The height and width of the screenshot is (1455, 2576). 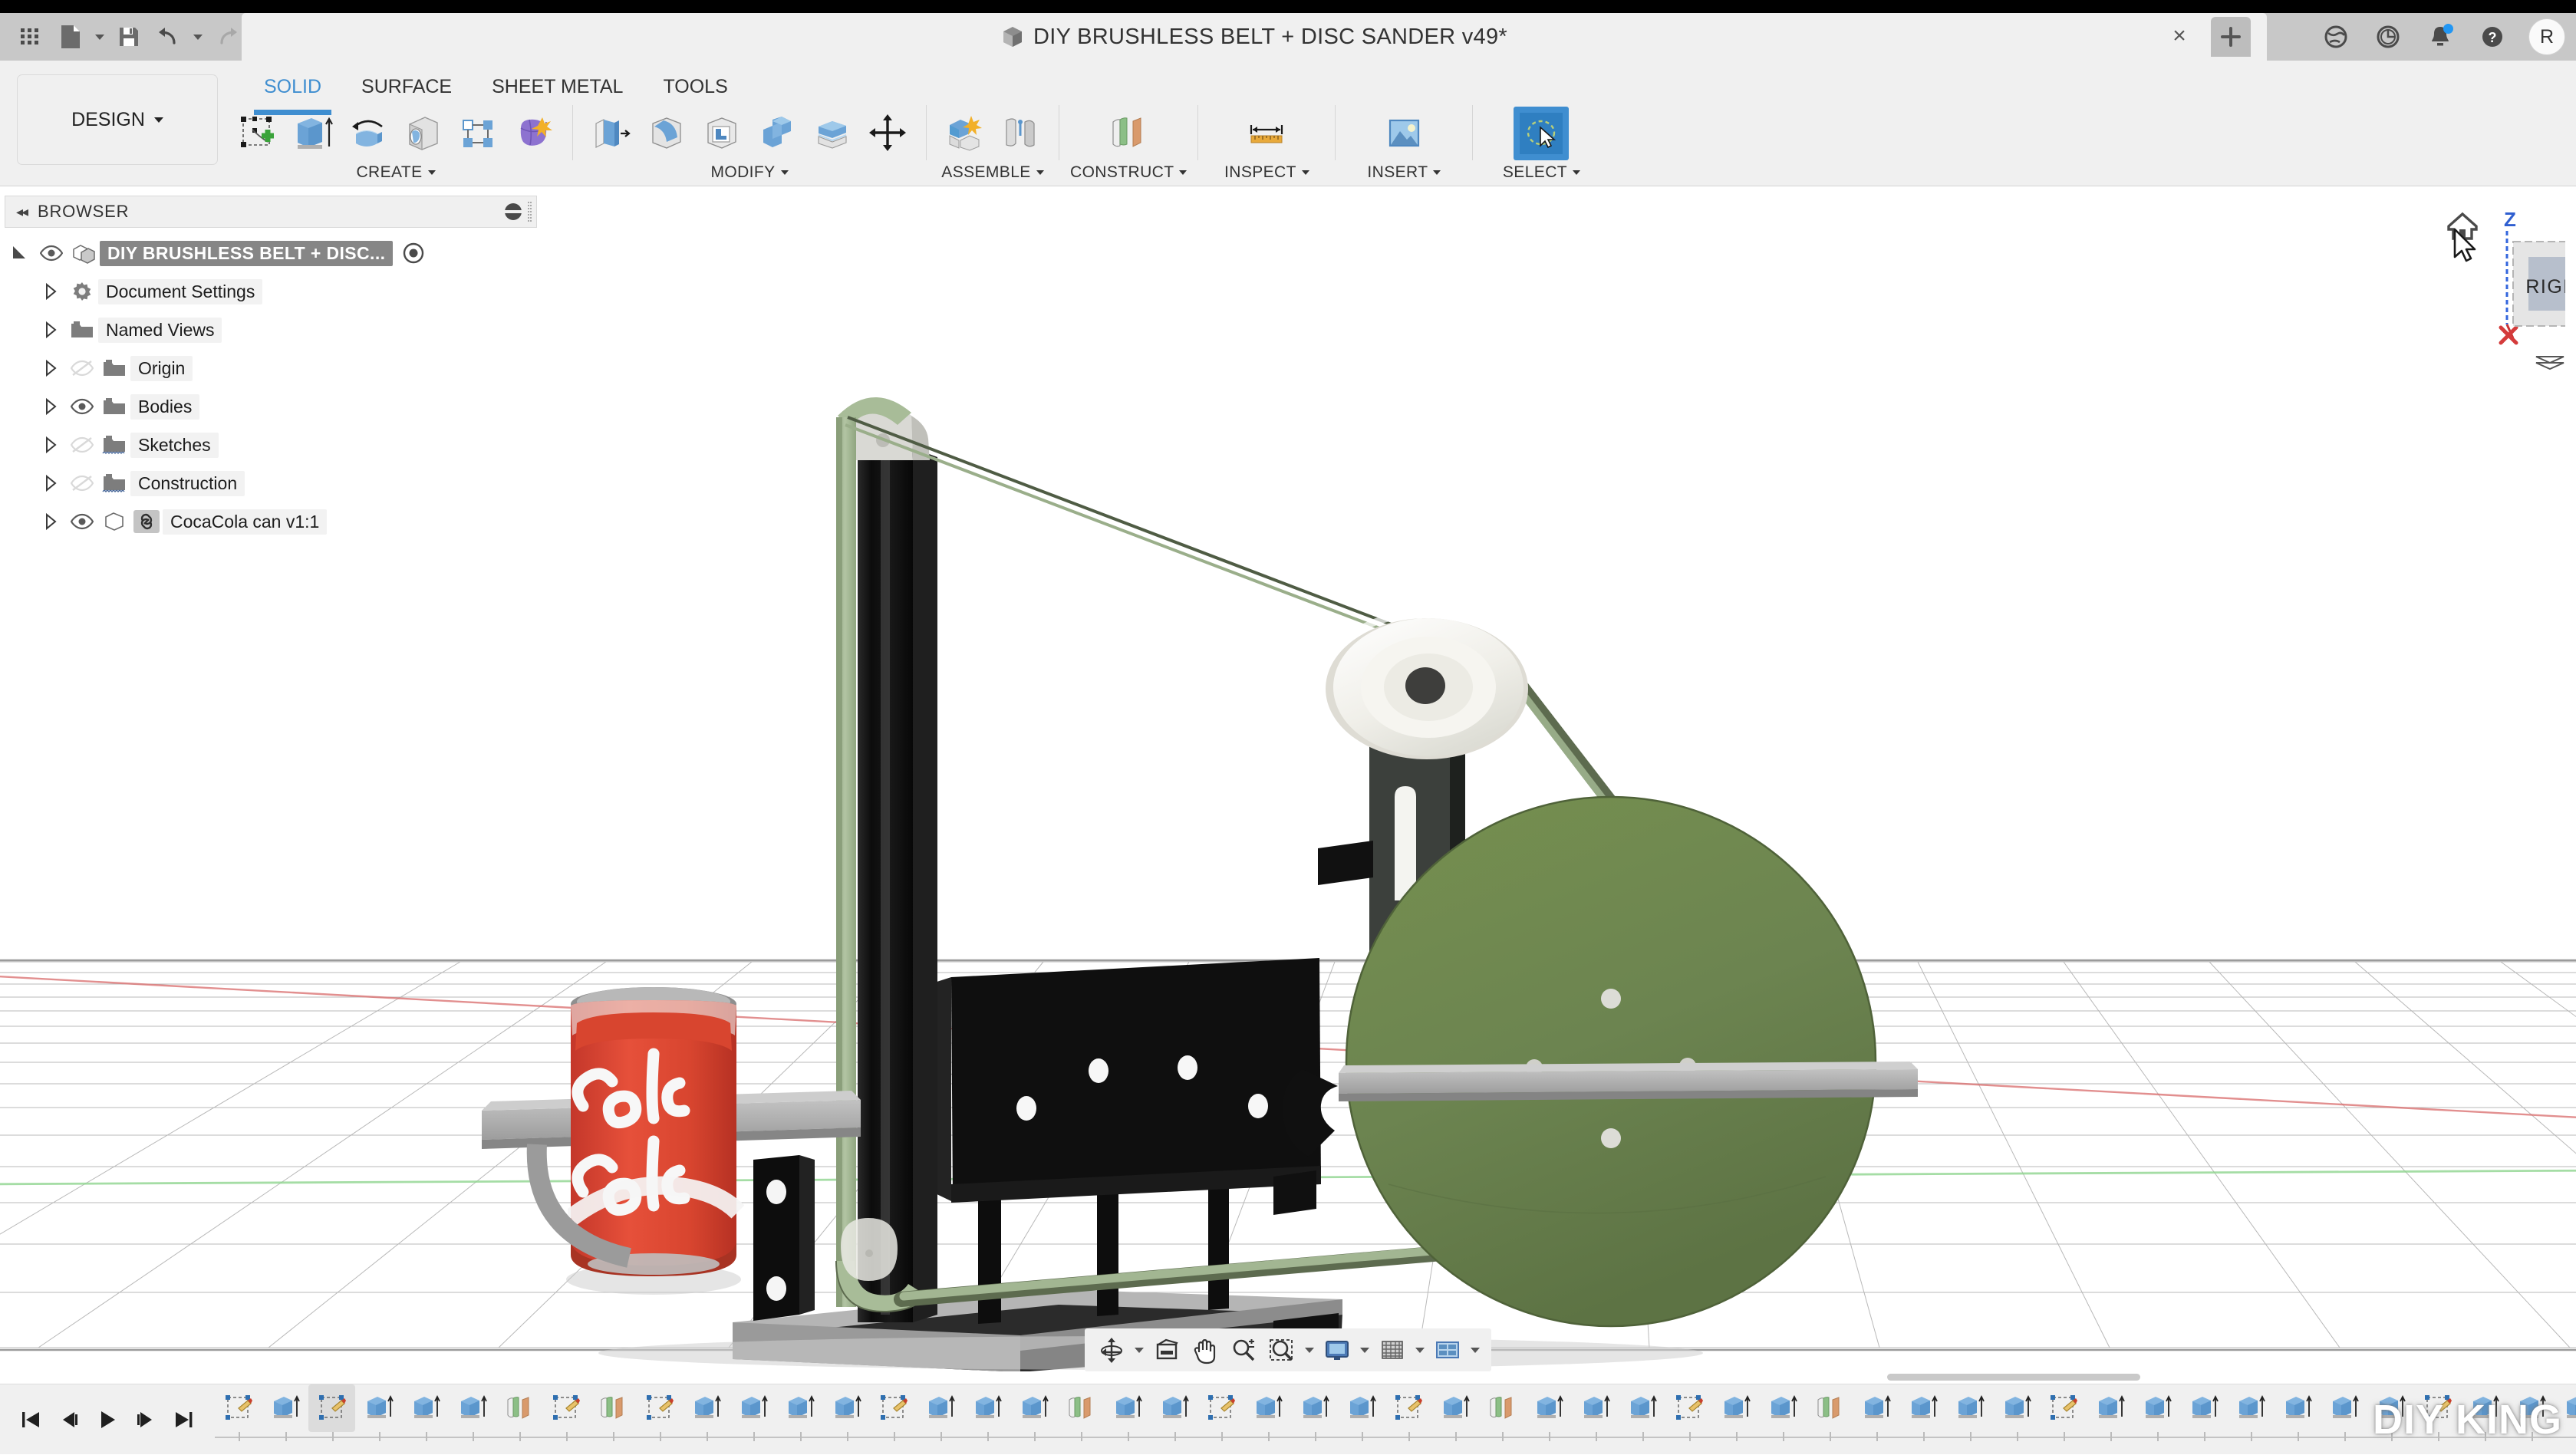 What do you see at coordinates (1266, 133) in the screenshot?
I see `measure-icon` at bounding box center [1266, 133].